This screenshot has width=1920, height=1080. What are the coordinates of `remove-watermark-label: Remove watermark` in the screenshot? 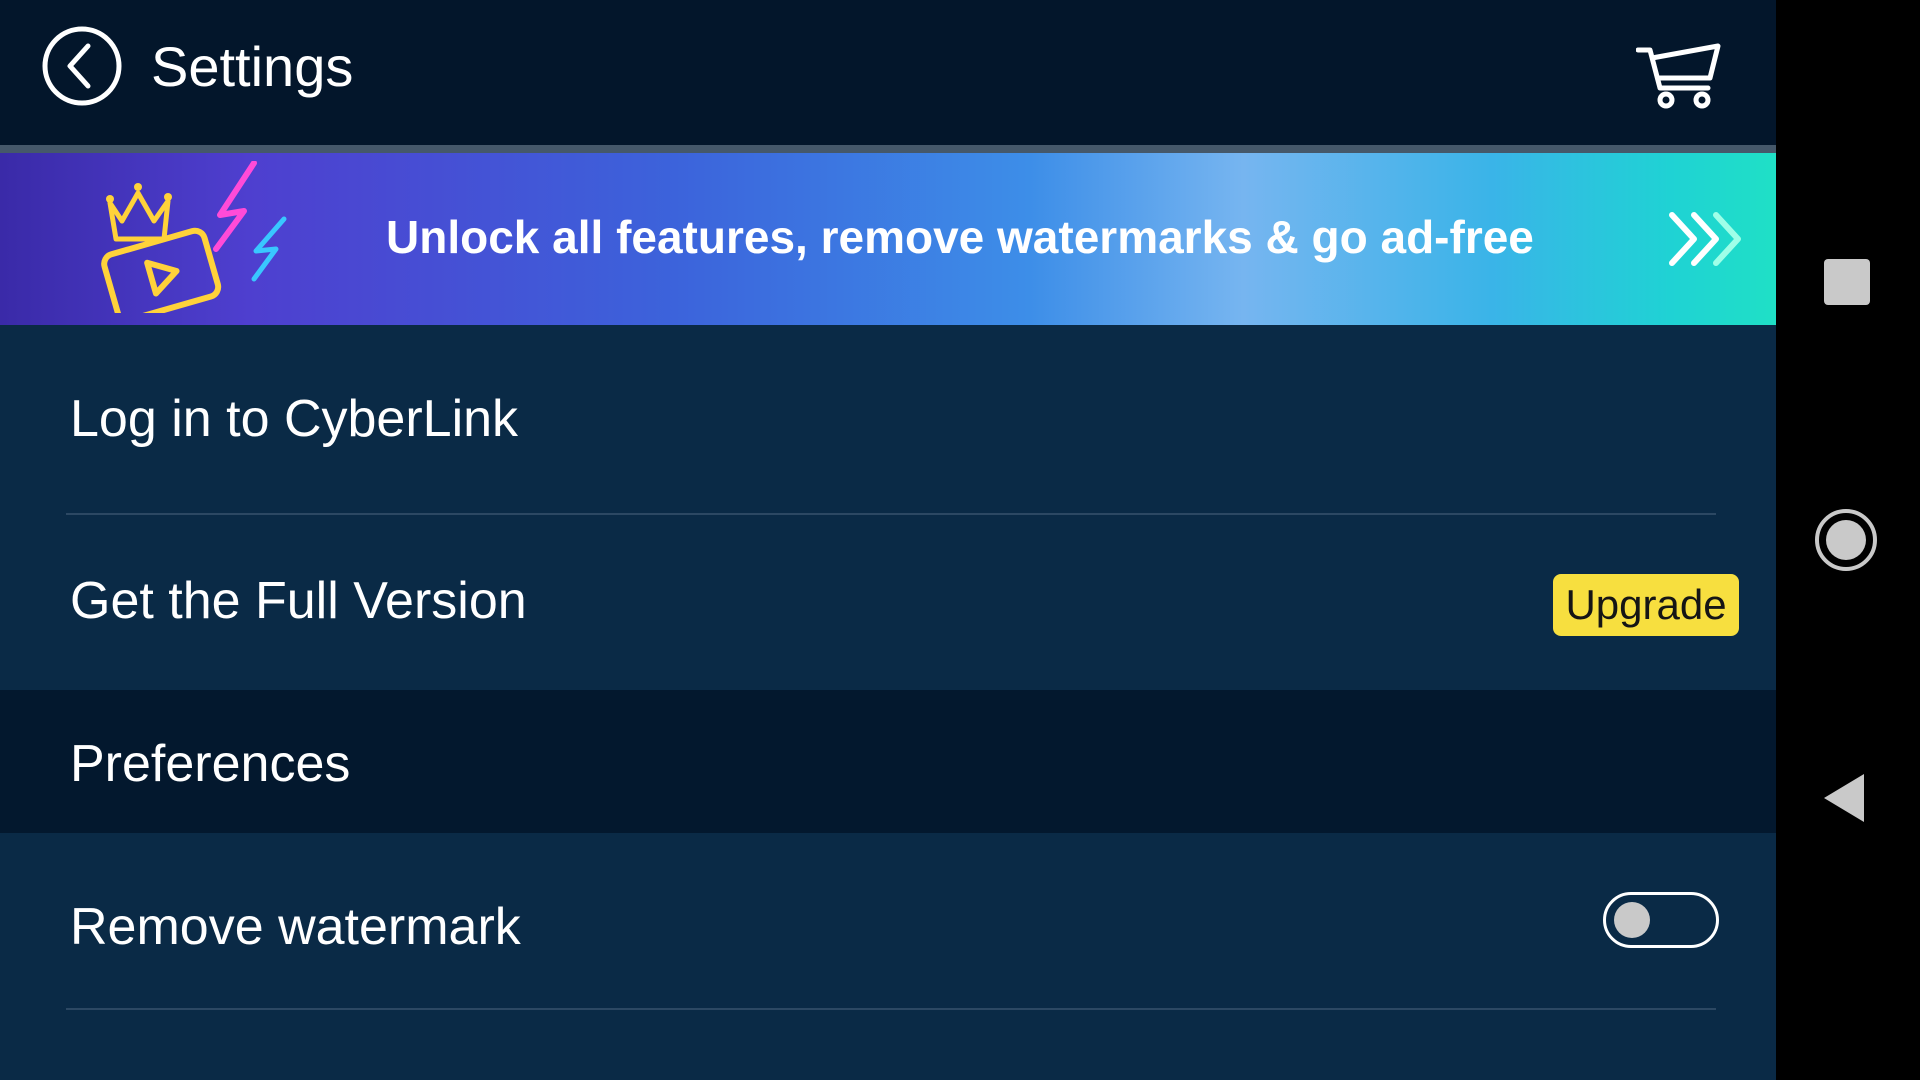 It's located at (295, 927).